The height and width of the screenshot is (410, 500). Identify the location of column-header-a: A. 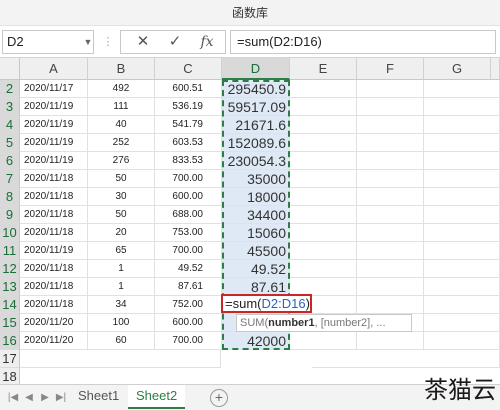
(54, 69).